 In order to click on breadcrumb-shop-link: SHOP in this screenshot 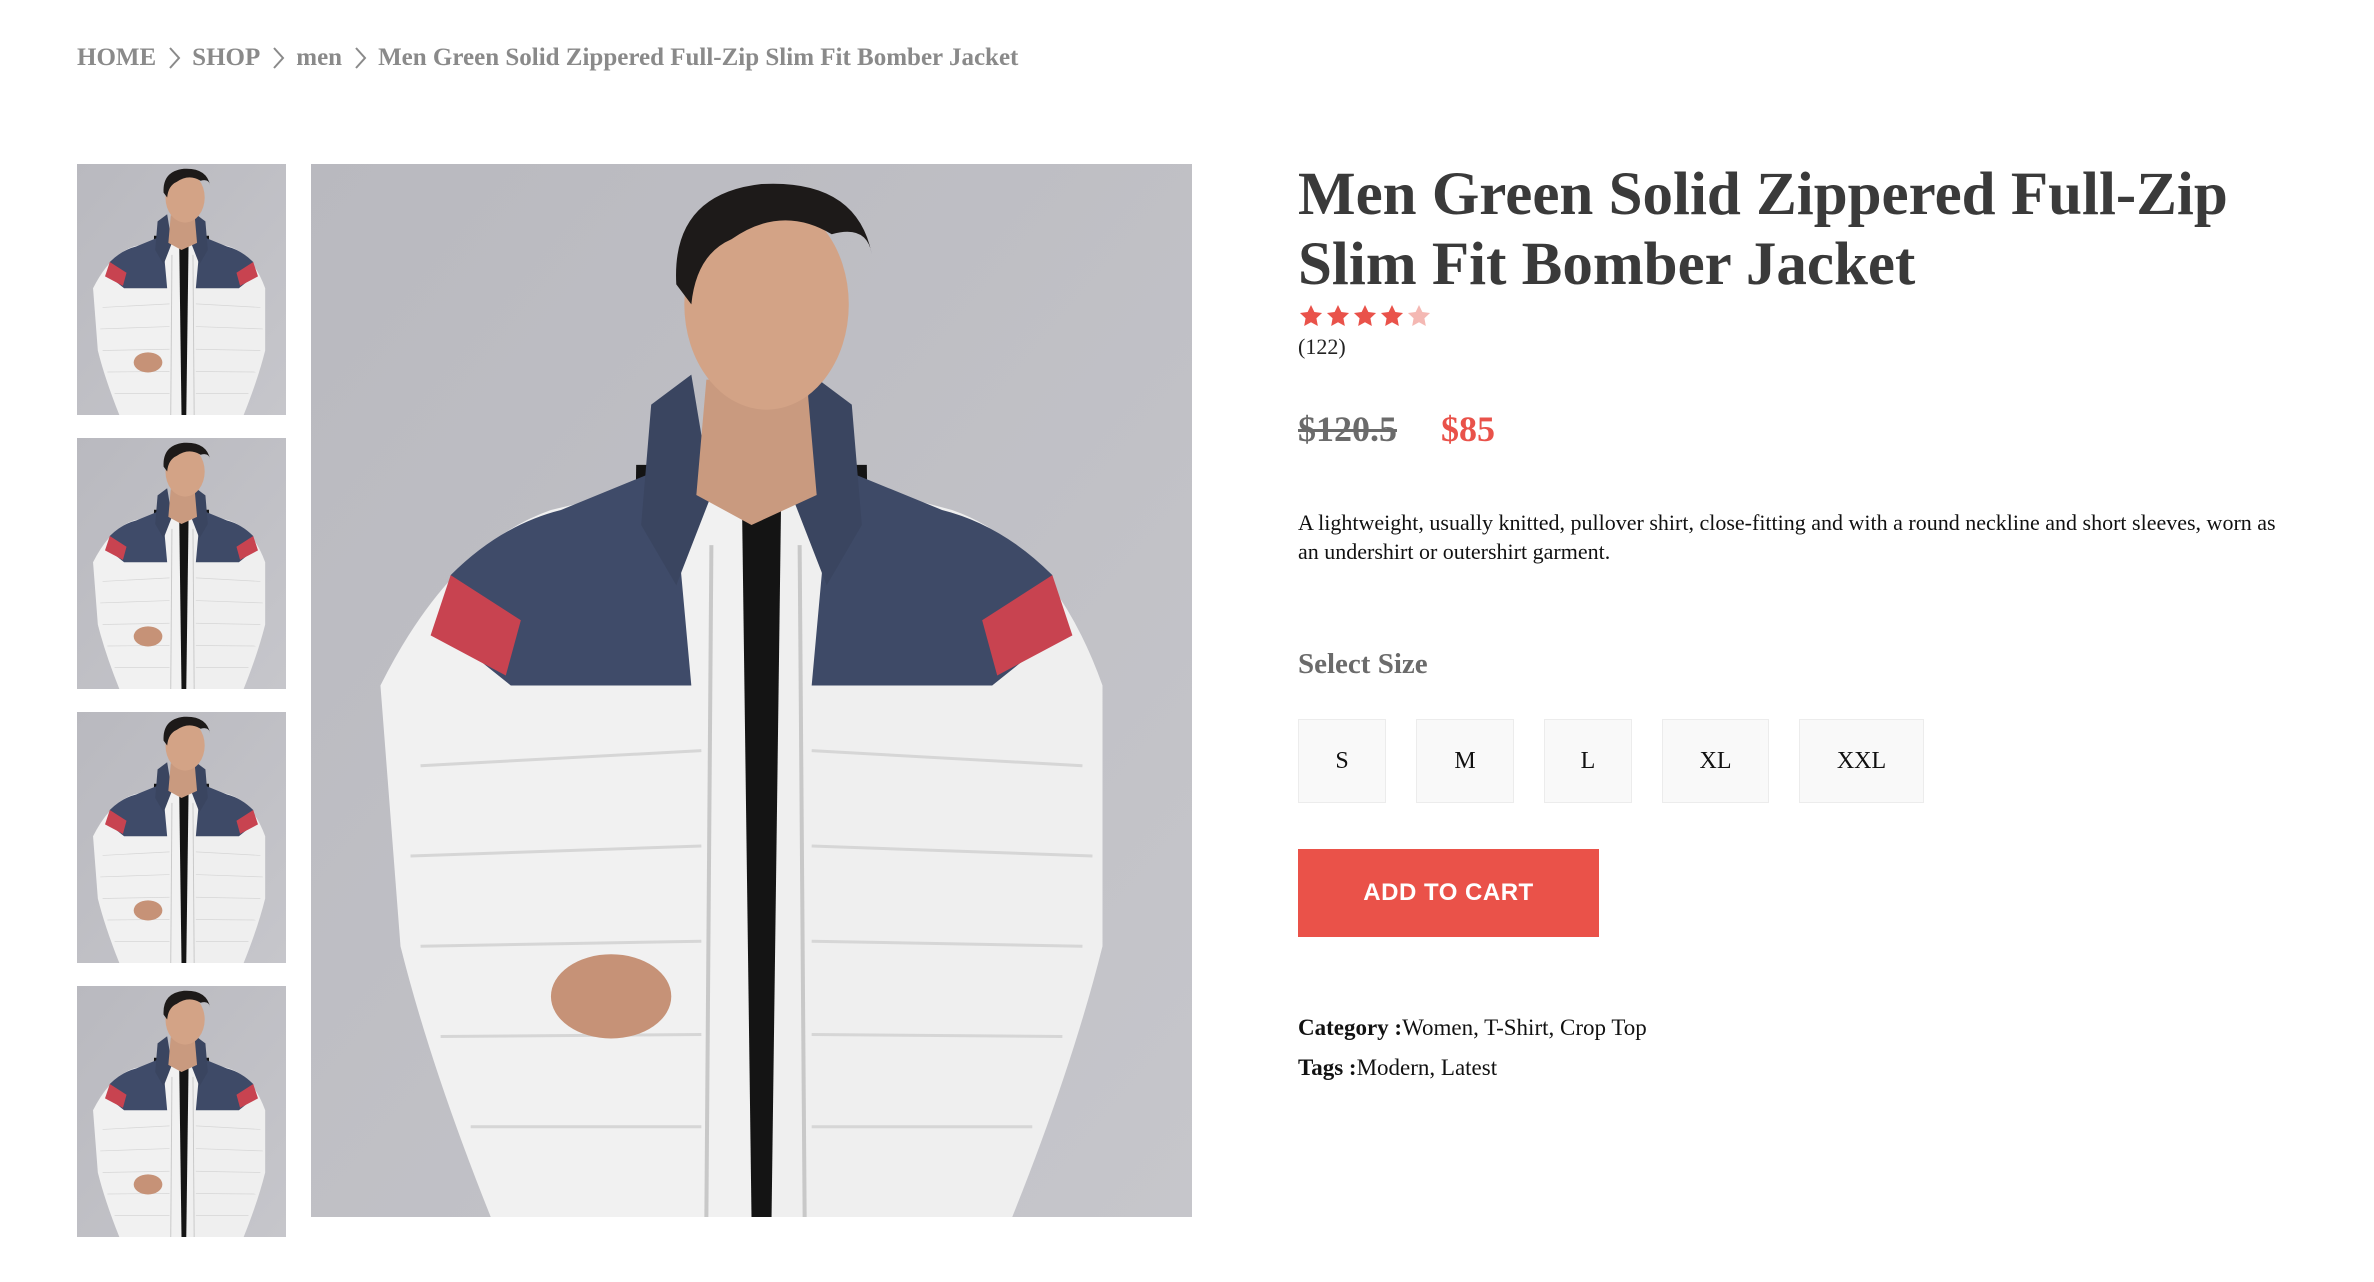, I will do `click(226, 58)`.